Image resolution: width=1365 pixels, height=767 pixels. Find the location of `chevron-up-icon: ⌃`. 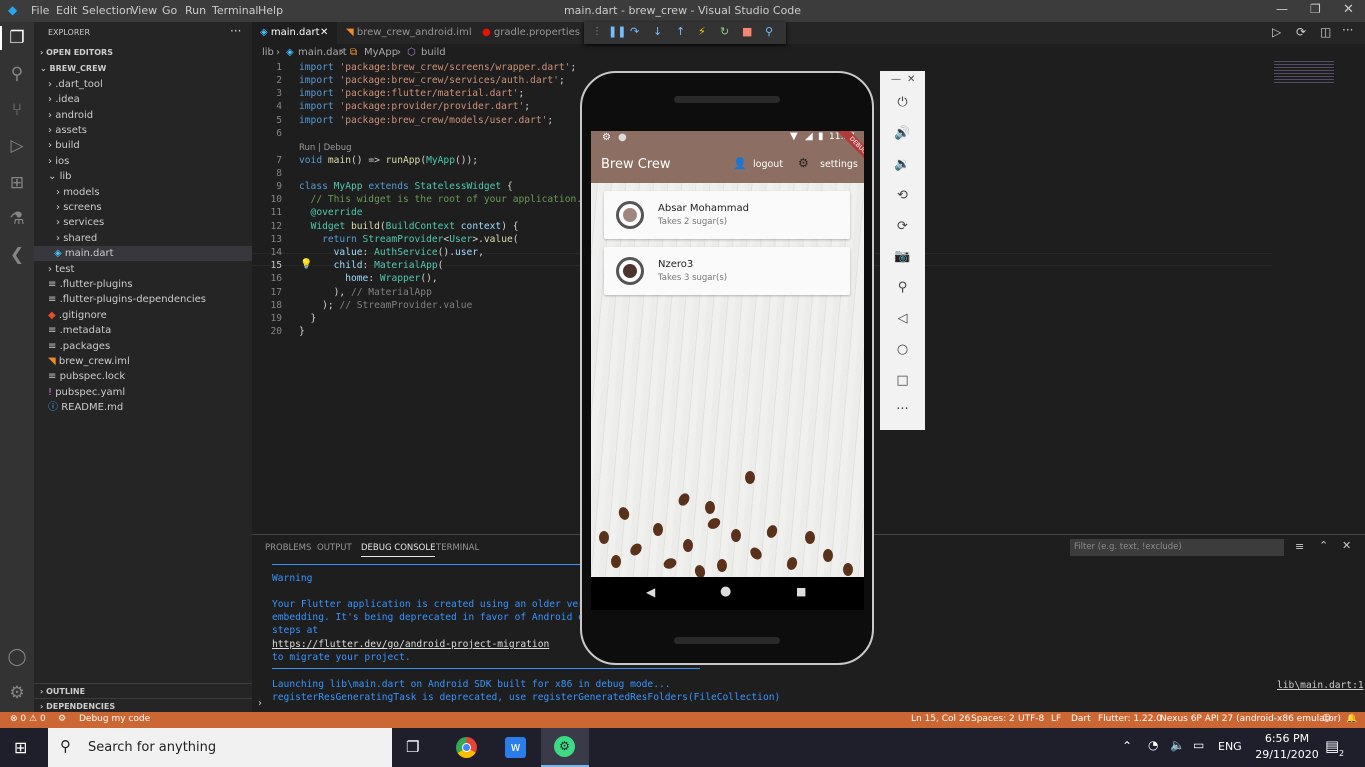

chevron-up-icon: ⌃ is located at coordinates (1127, 746).